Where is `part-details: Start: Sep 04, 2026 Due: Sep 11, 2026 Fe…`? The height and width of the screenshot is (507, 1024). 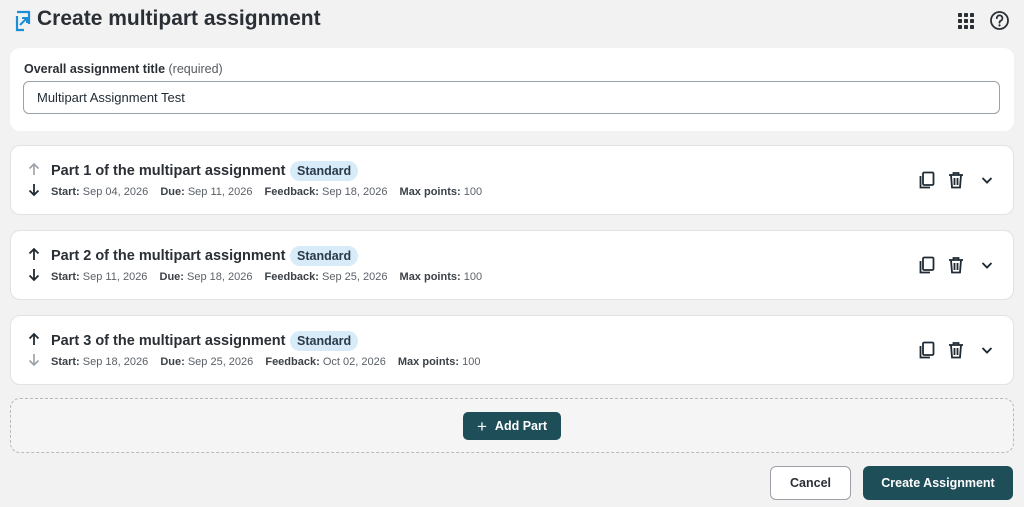
part-details: Start: Sep 04, 2026 Due: Sep 11, 2026 Fe… is located at coordinates (267, 192).